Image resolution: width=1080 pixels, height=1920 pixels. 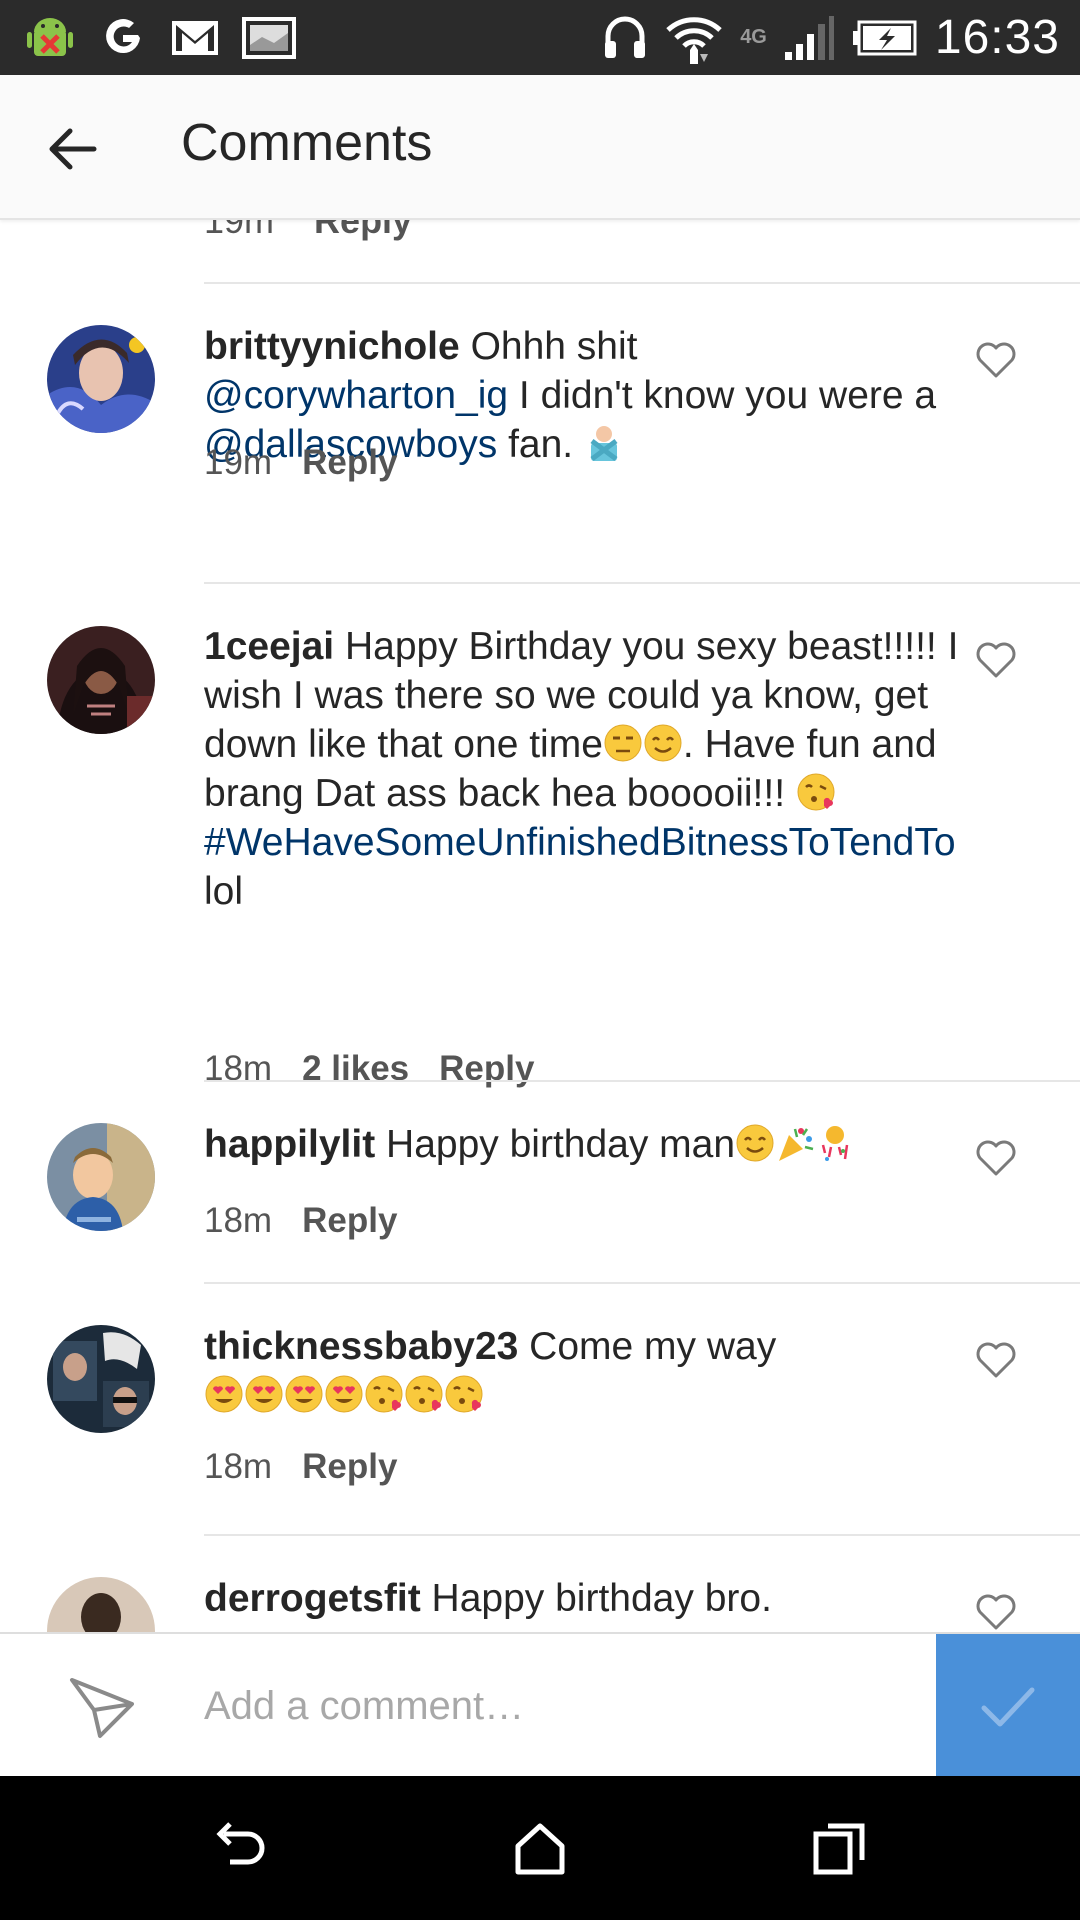 I want to click on checkmark-icon, so click(x=1008, y=1707).